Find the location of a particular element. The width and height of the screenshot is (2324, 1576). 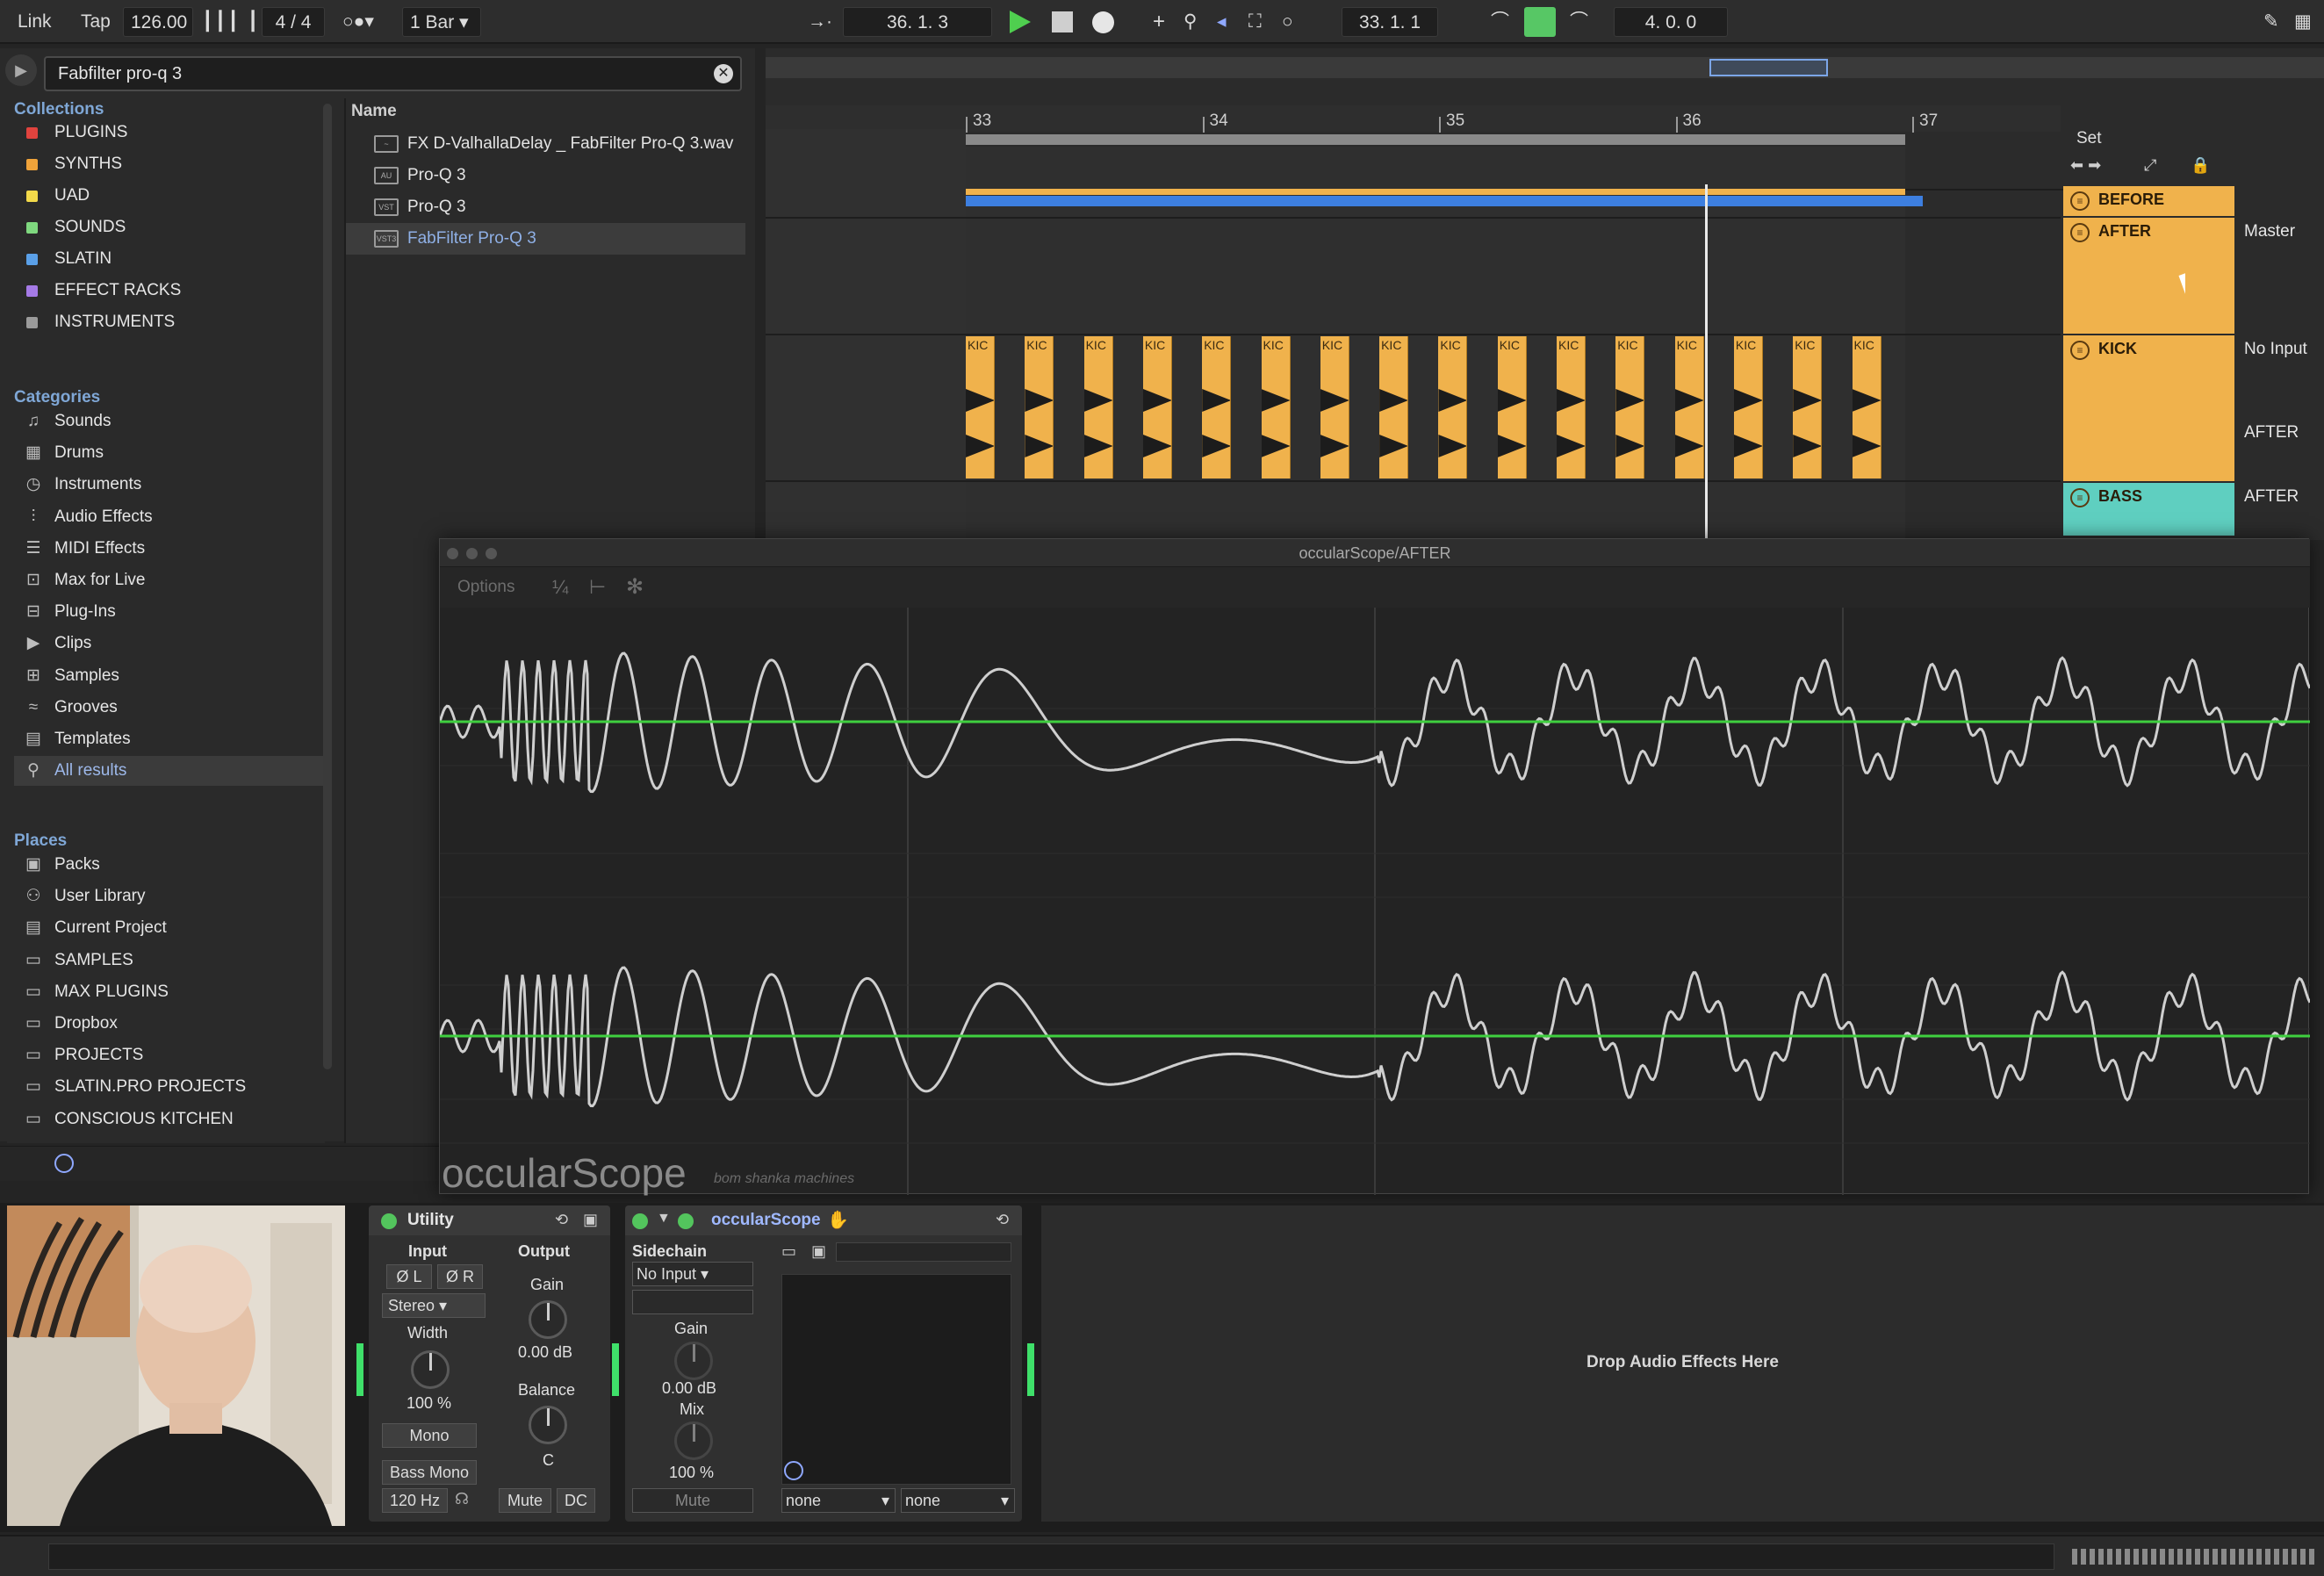

keyboard-icon: ▦ is located at coordinates (2303, 22).